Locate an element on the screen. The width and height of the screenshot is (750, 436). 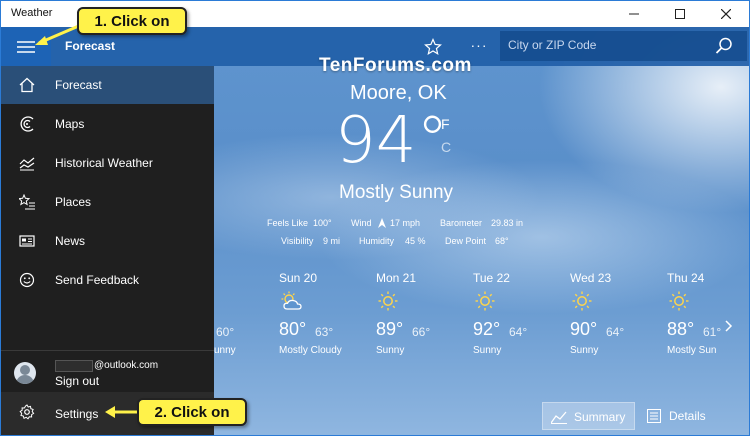
callout-step-1: 1. Click on is located at coordinates (132, 21).